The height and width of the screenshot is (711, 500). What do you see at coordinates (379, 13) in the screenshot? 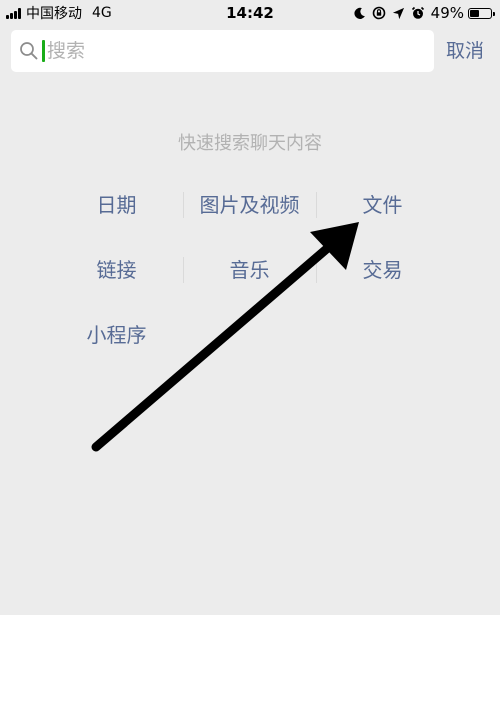
I see `rotation-lock-icon` at bounding box center [379, 13].